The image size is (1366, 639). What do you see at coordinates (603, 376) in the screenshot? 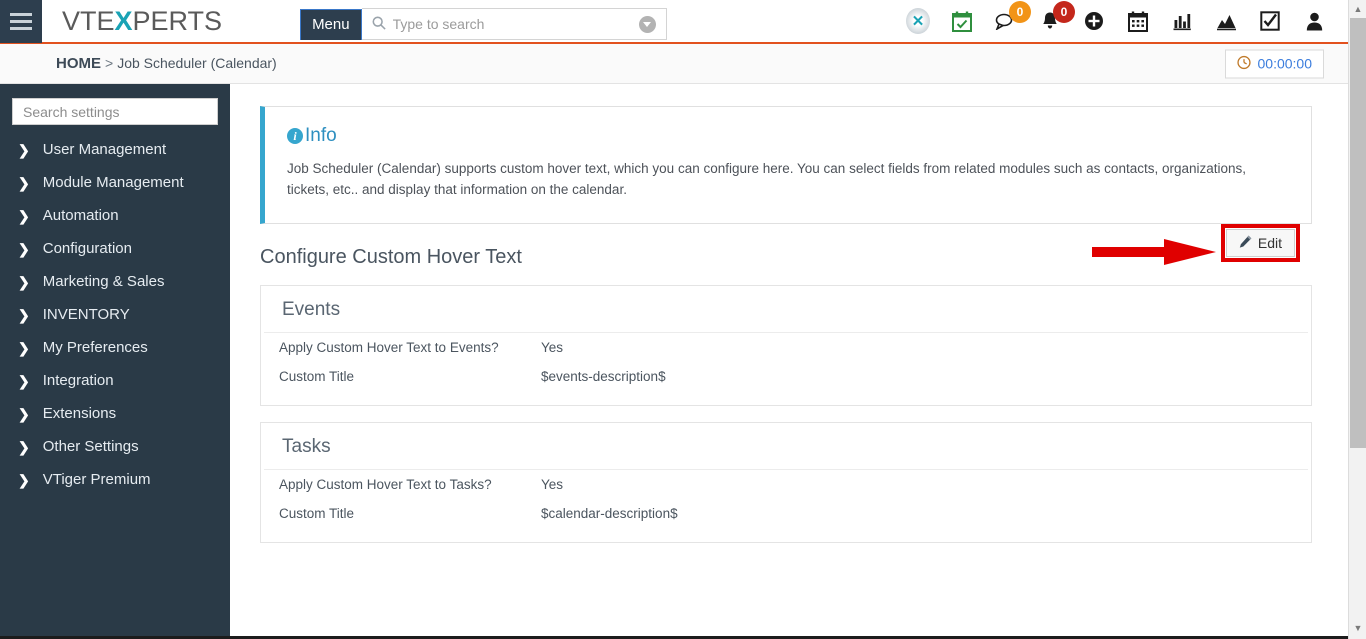
I see `field-value: $events-description$` at bounding box center [603, 376].